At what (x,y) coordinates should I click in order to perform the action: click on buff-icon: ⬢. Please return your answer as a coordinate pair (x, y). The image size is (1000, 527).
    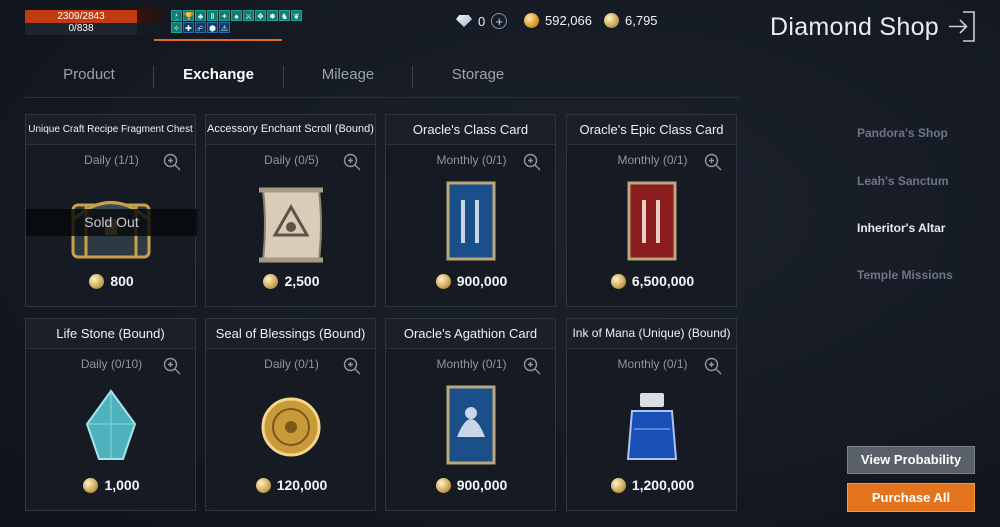
    Looking at the image, I should click on (212, 27).